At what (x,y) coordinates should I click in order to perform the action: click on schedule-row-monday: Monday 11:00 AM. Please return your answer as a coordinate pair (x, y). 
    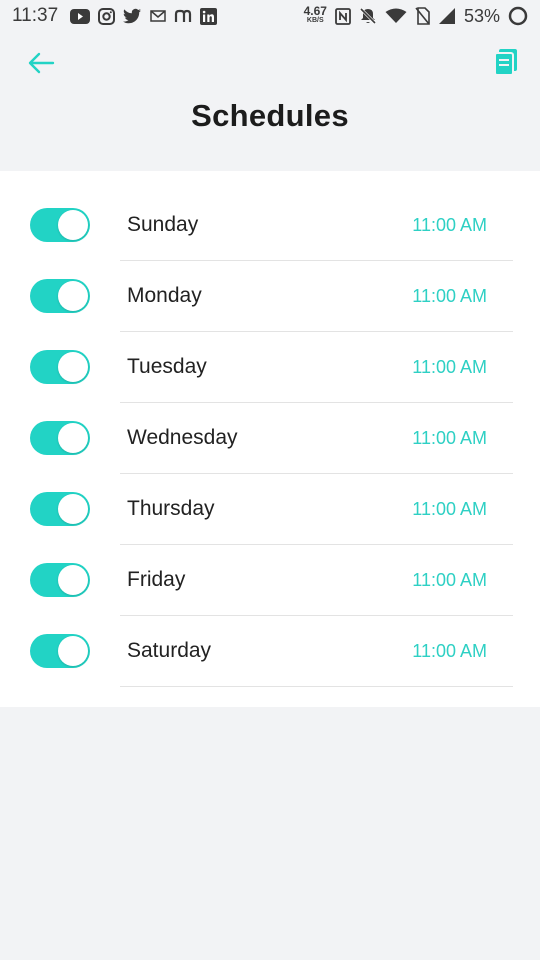
    Looking at the image, I should click on (270, 287).